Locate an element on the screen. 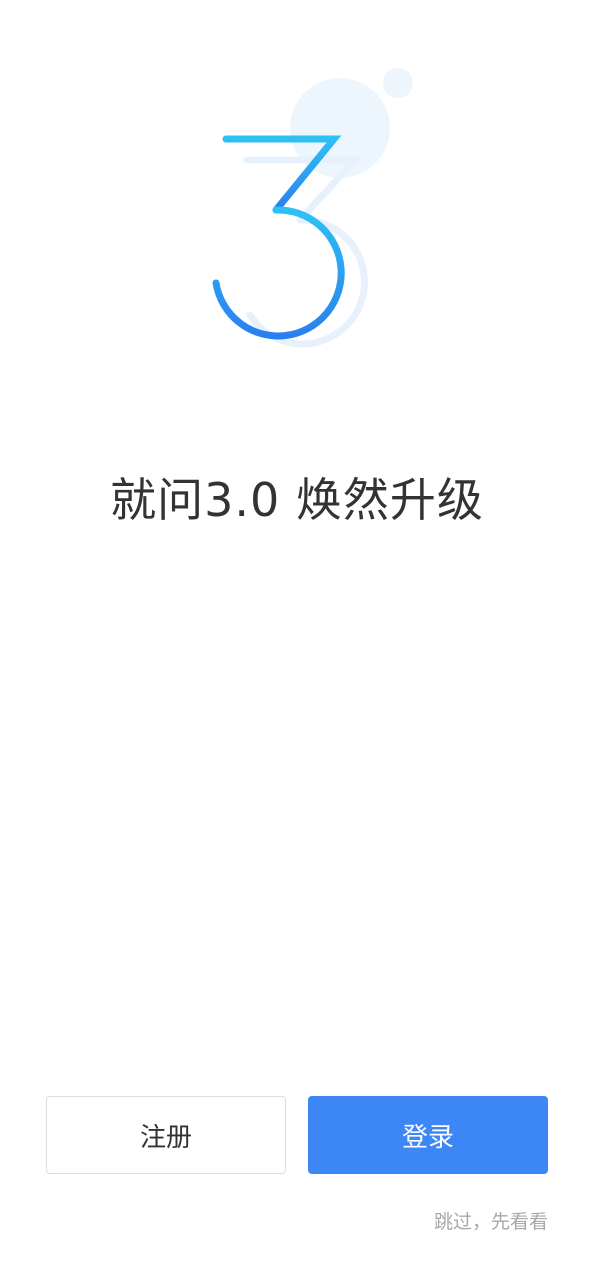 This screenshot has height=1280, width=594. register-button: 注册 is located at coordinates (166, 1135).